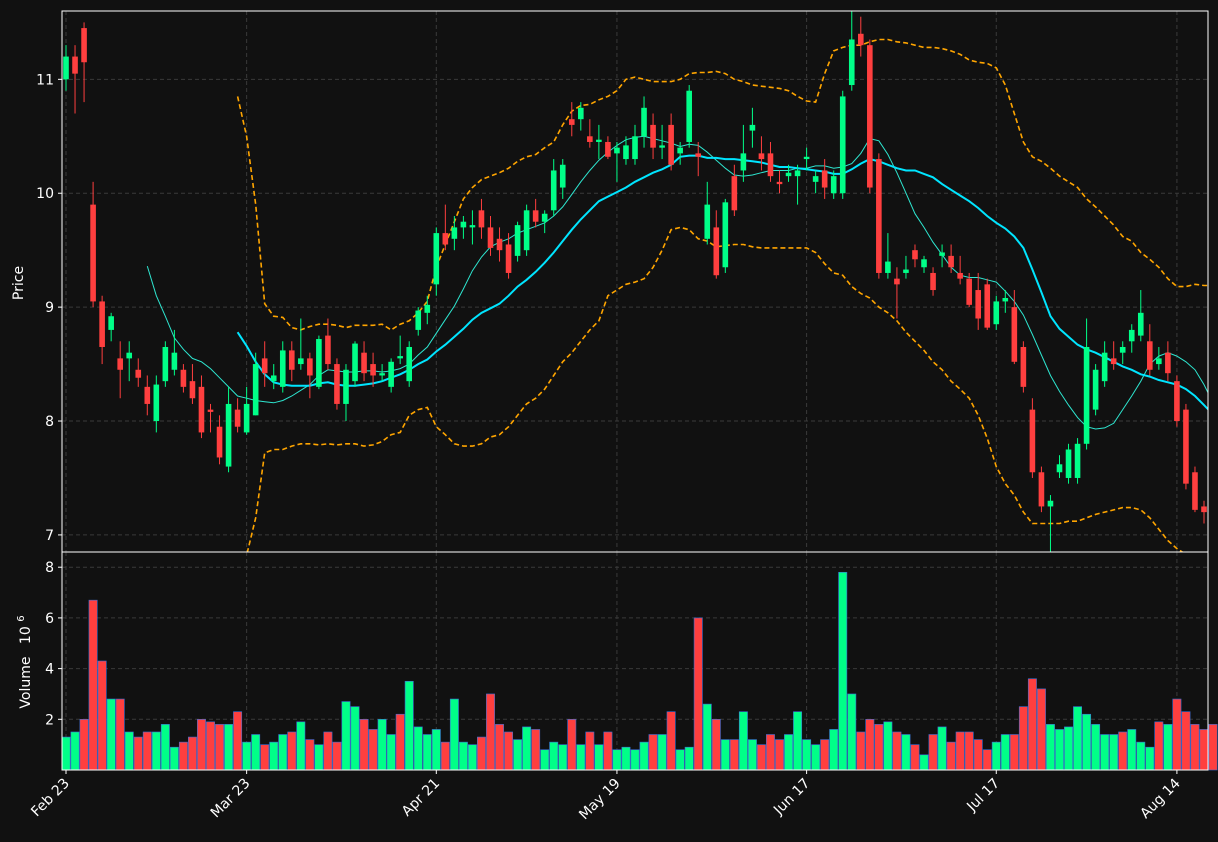  I want to click on volume-tick-label: 4, so click(49, 670).